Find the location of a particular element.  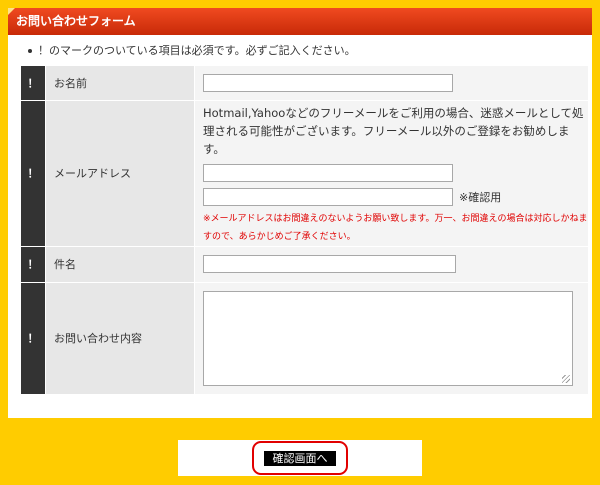

field-label-name: お名前 is located at coordinates (120, 83).